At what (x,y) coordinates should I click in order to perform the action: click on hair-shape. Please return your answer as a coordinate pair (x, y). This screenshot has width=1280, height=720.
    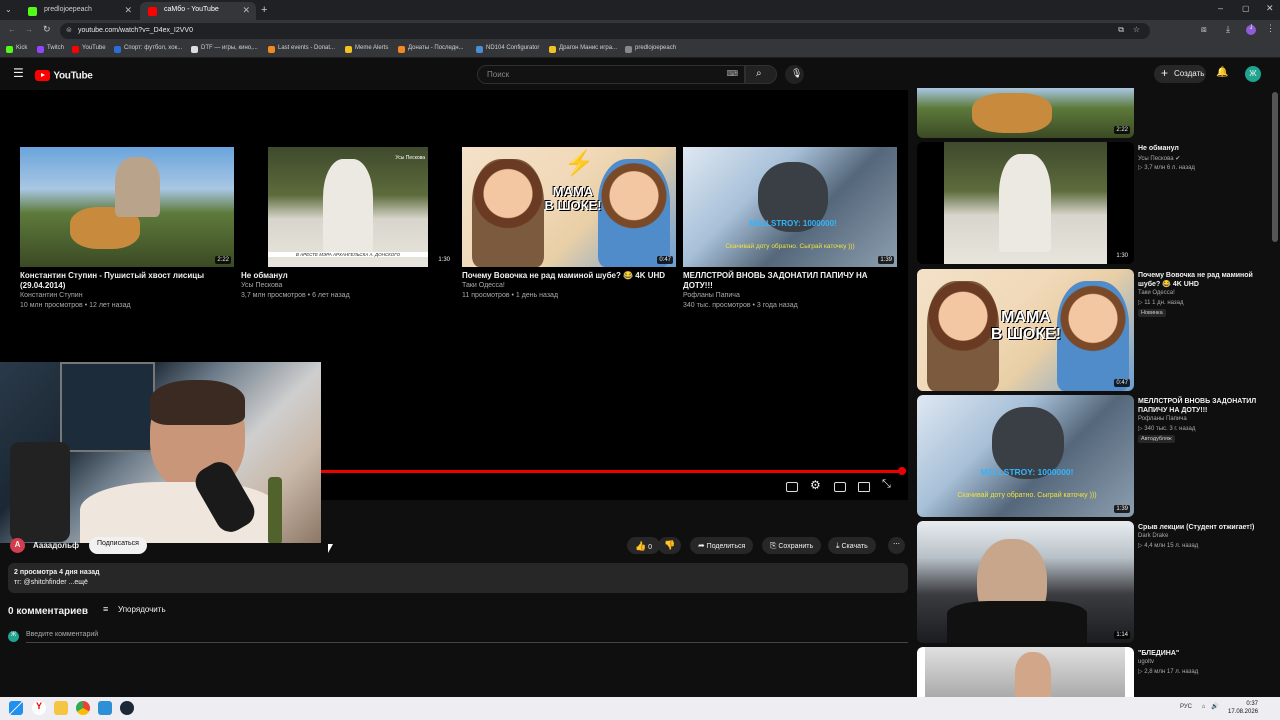
    Looking at the image, I should click on (197, 402).